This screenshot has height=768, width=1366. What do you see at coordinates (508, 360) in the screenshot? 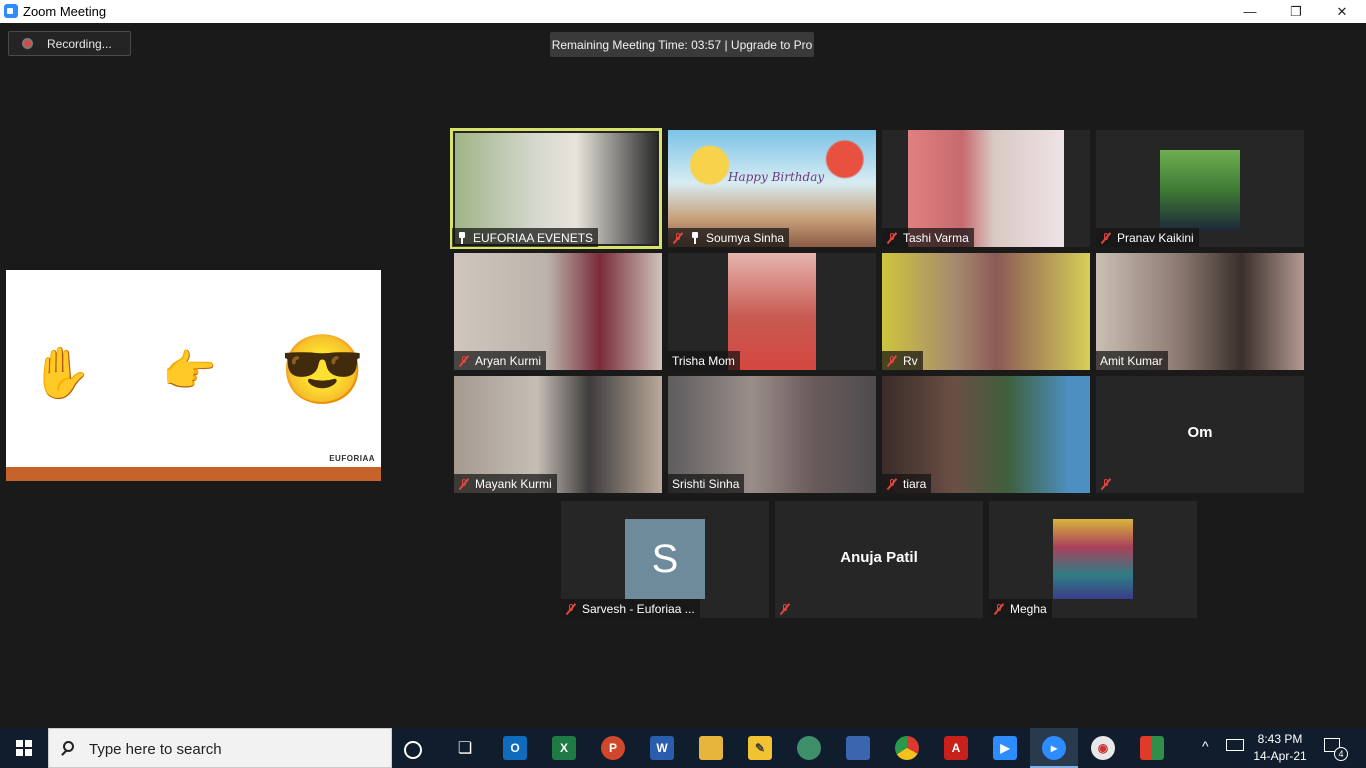
I see `participant-name: Aryan Kurmi` at bounding box center [508, 360].